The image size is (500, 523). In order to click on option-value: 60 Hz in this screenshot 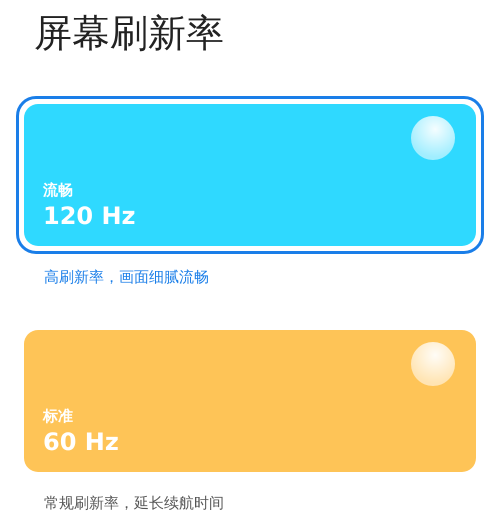, I will do `click(81, 442)`.